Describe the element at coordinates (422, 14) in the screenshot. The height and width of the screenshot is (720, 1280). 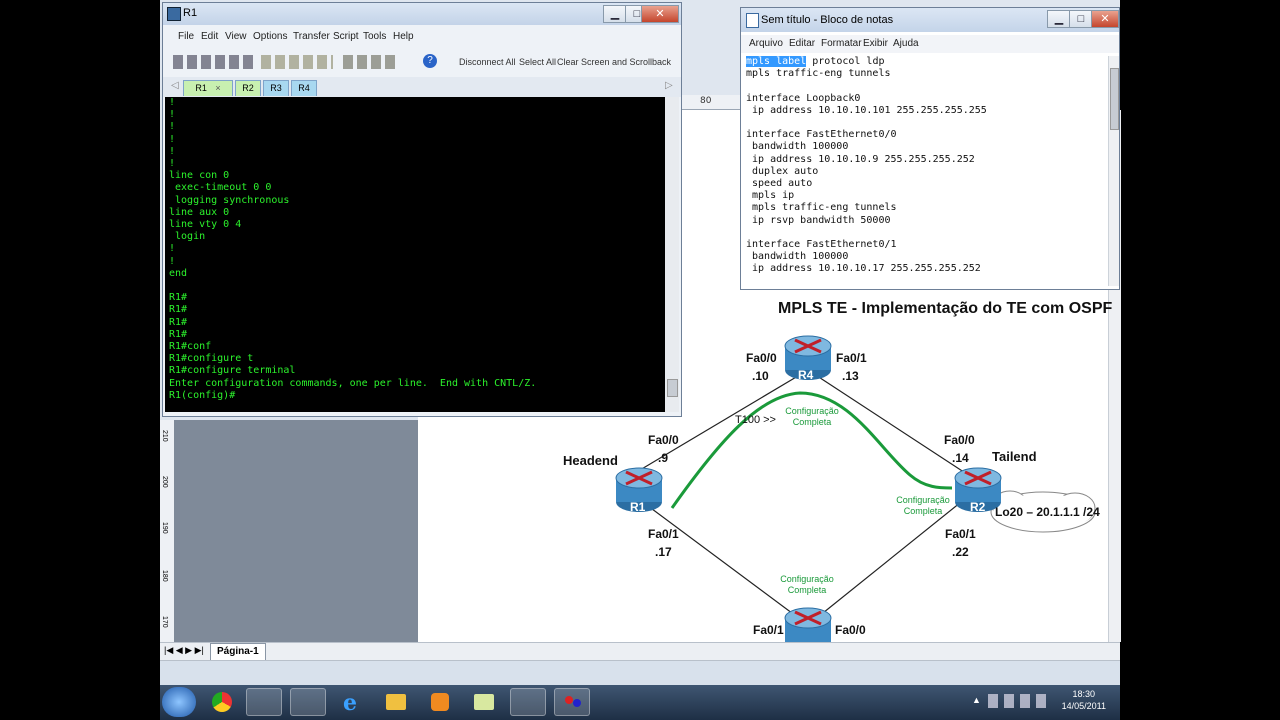
I see `crt-title-bar: R1 ▁ □ ✕` at that location.